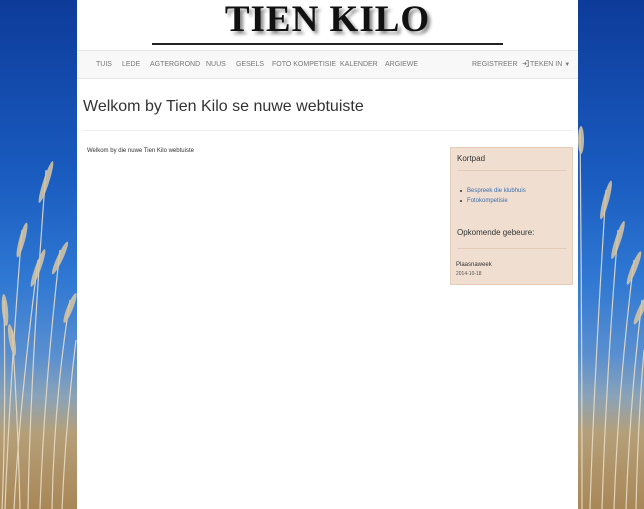 This screenshot has height=509, width=644. What do you see at coordinates (216, 64) in the screenshot?
I see `nav-item-nuus: NUUS` at bounding box center [216, 64].